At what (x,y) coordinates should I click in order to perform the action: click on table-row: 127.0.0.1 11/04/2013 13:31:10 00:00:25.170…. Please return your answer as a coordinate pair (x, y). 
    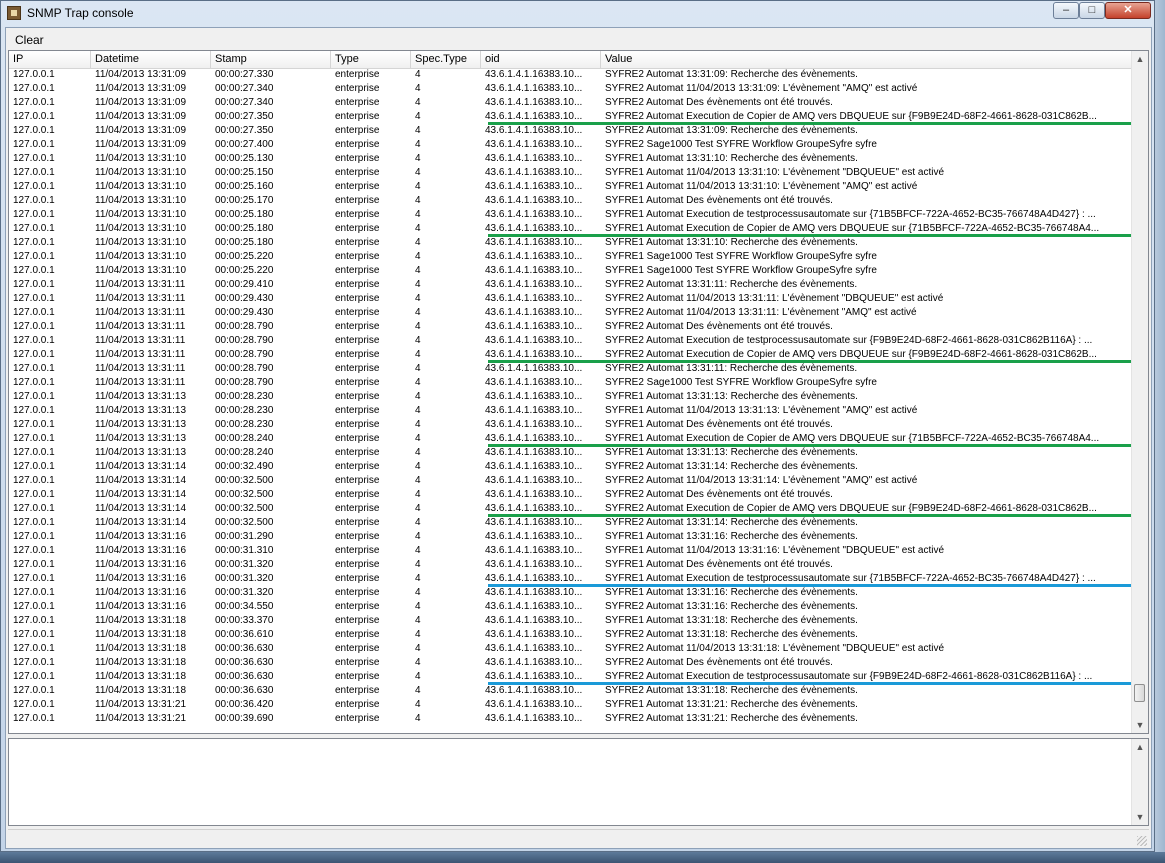
    Looking at the image, I should click on (571, 201).